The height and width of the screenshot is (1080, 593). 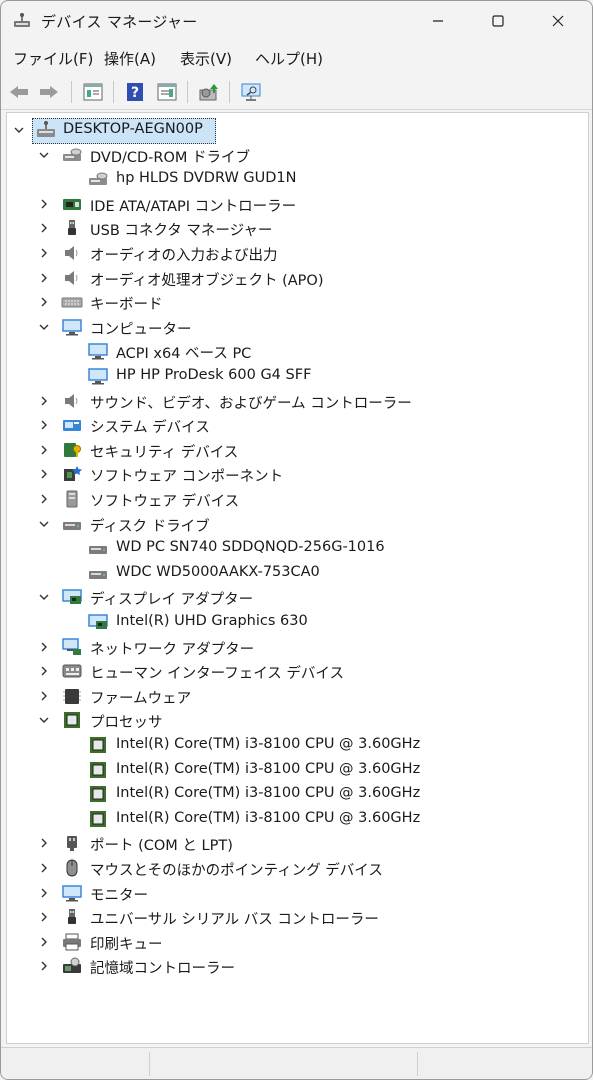 I want to click on maximize-icon, so click(x=498, y=21).